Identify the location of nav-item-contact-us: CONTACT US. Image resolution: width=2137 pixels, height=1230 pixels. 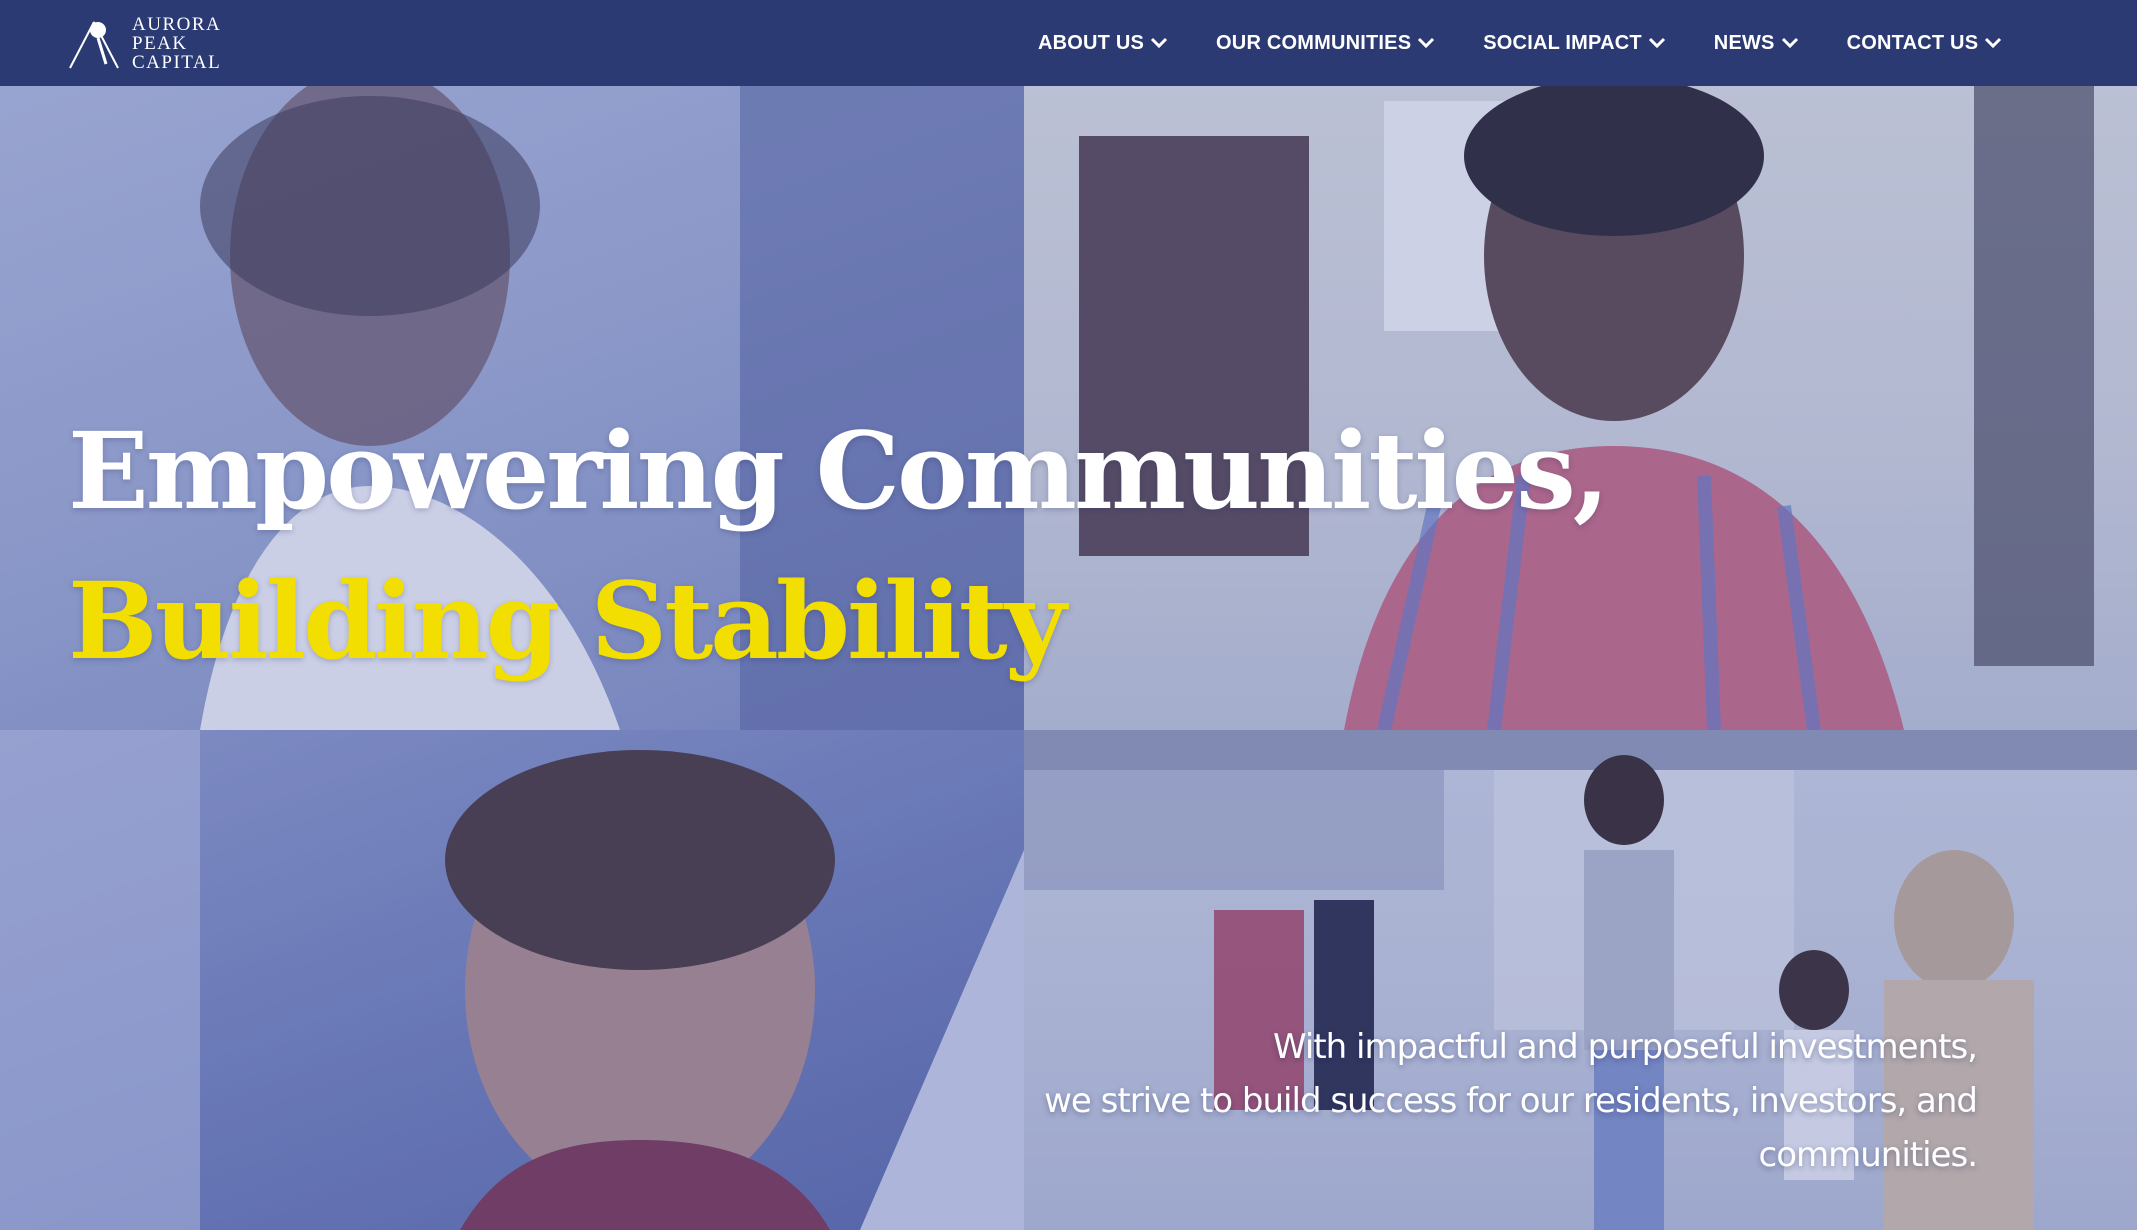
(1925, 43).